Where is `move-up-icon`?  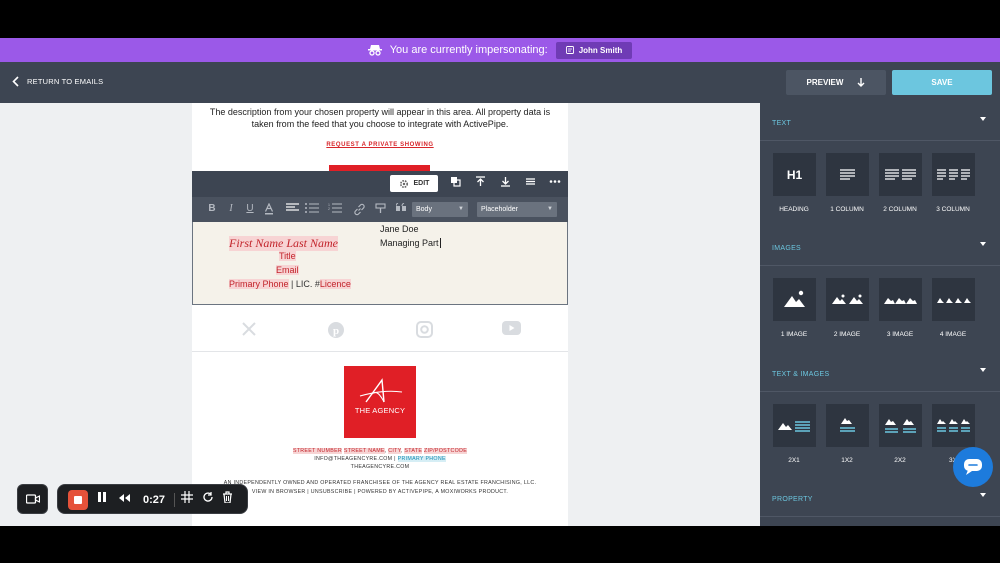
move-up-icon is located at coordinates (480, 183).